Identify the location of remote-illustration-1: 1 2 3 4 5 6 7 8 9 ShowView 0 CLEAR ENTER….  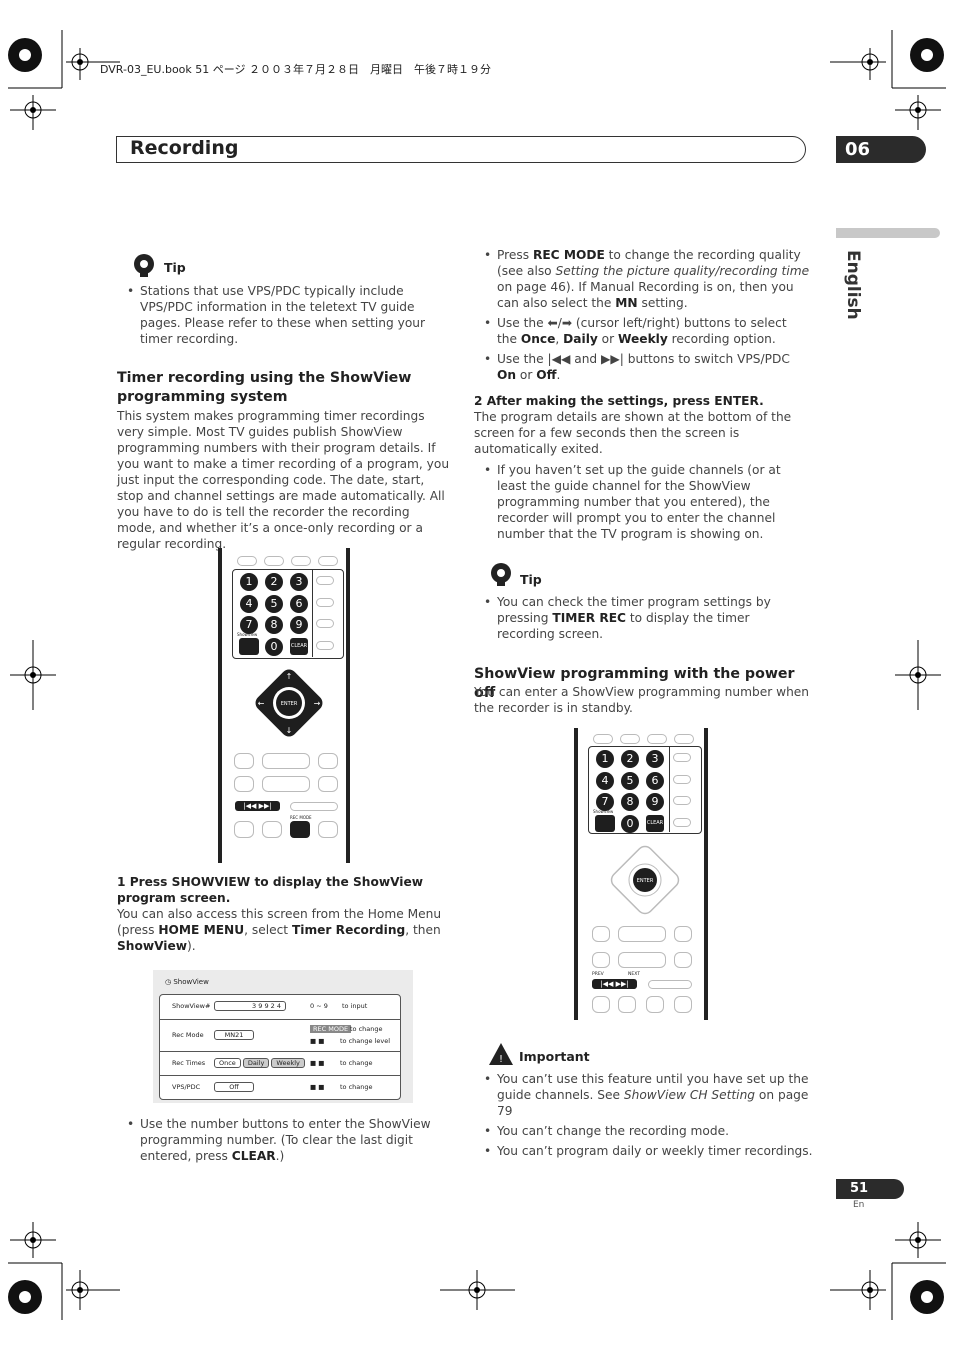
(284, 705).